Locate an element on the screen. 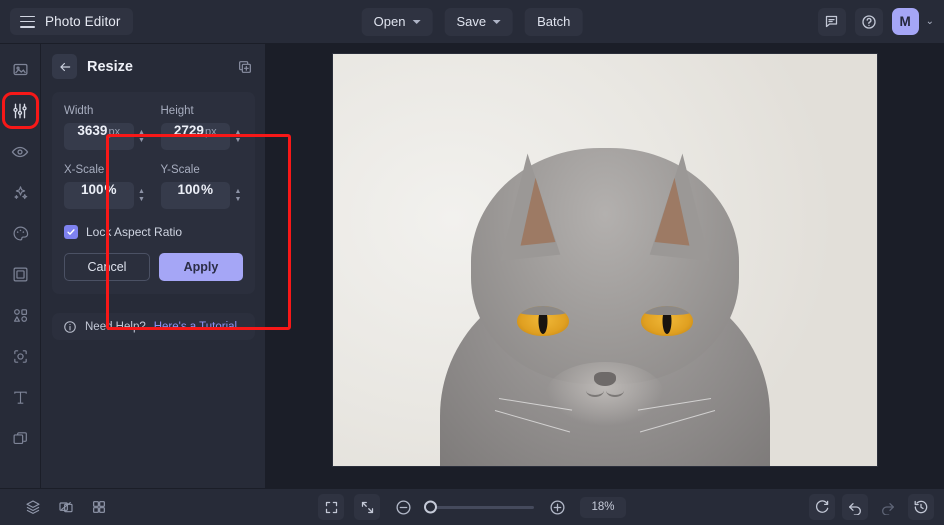 This screenshot has width=944, height=525. avatar: M is located at coordinates (905, 21).